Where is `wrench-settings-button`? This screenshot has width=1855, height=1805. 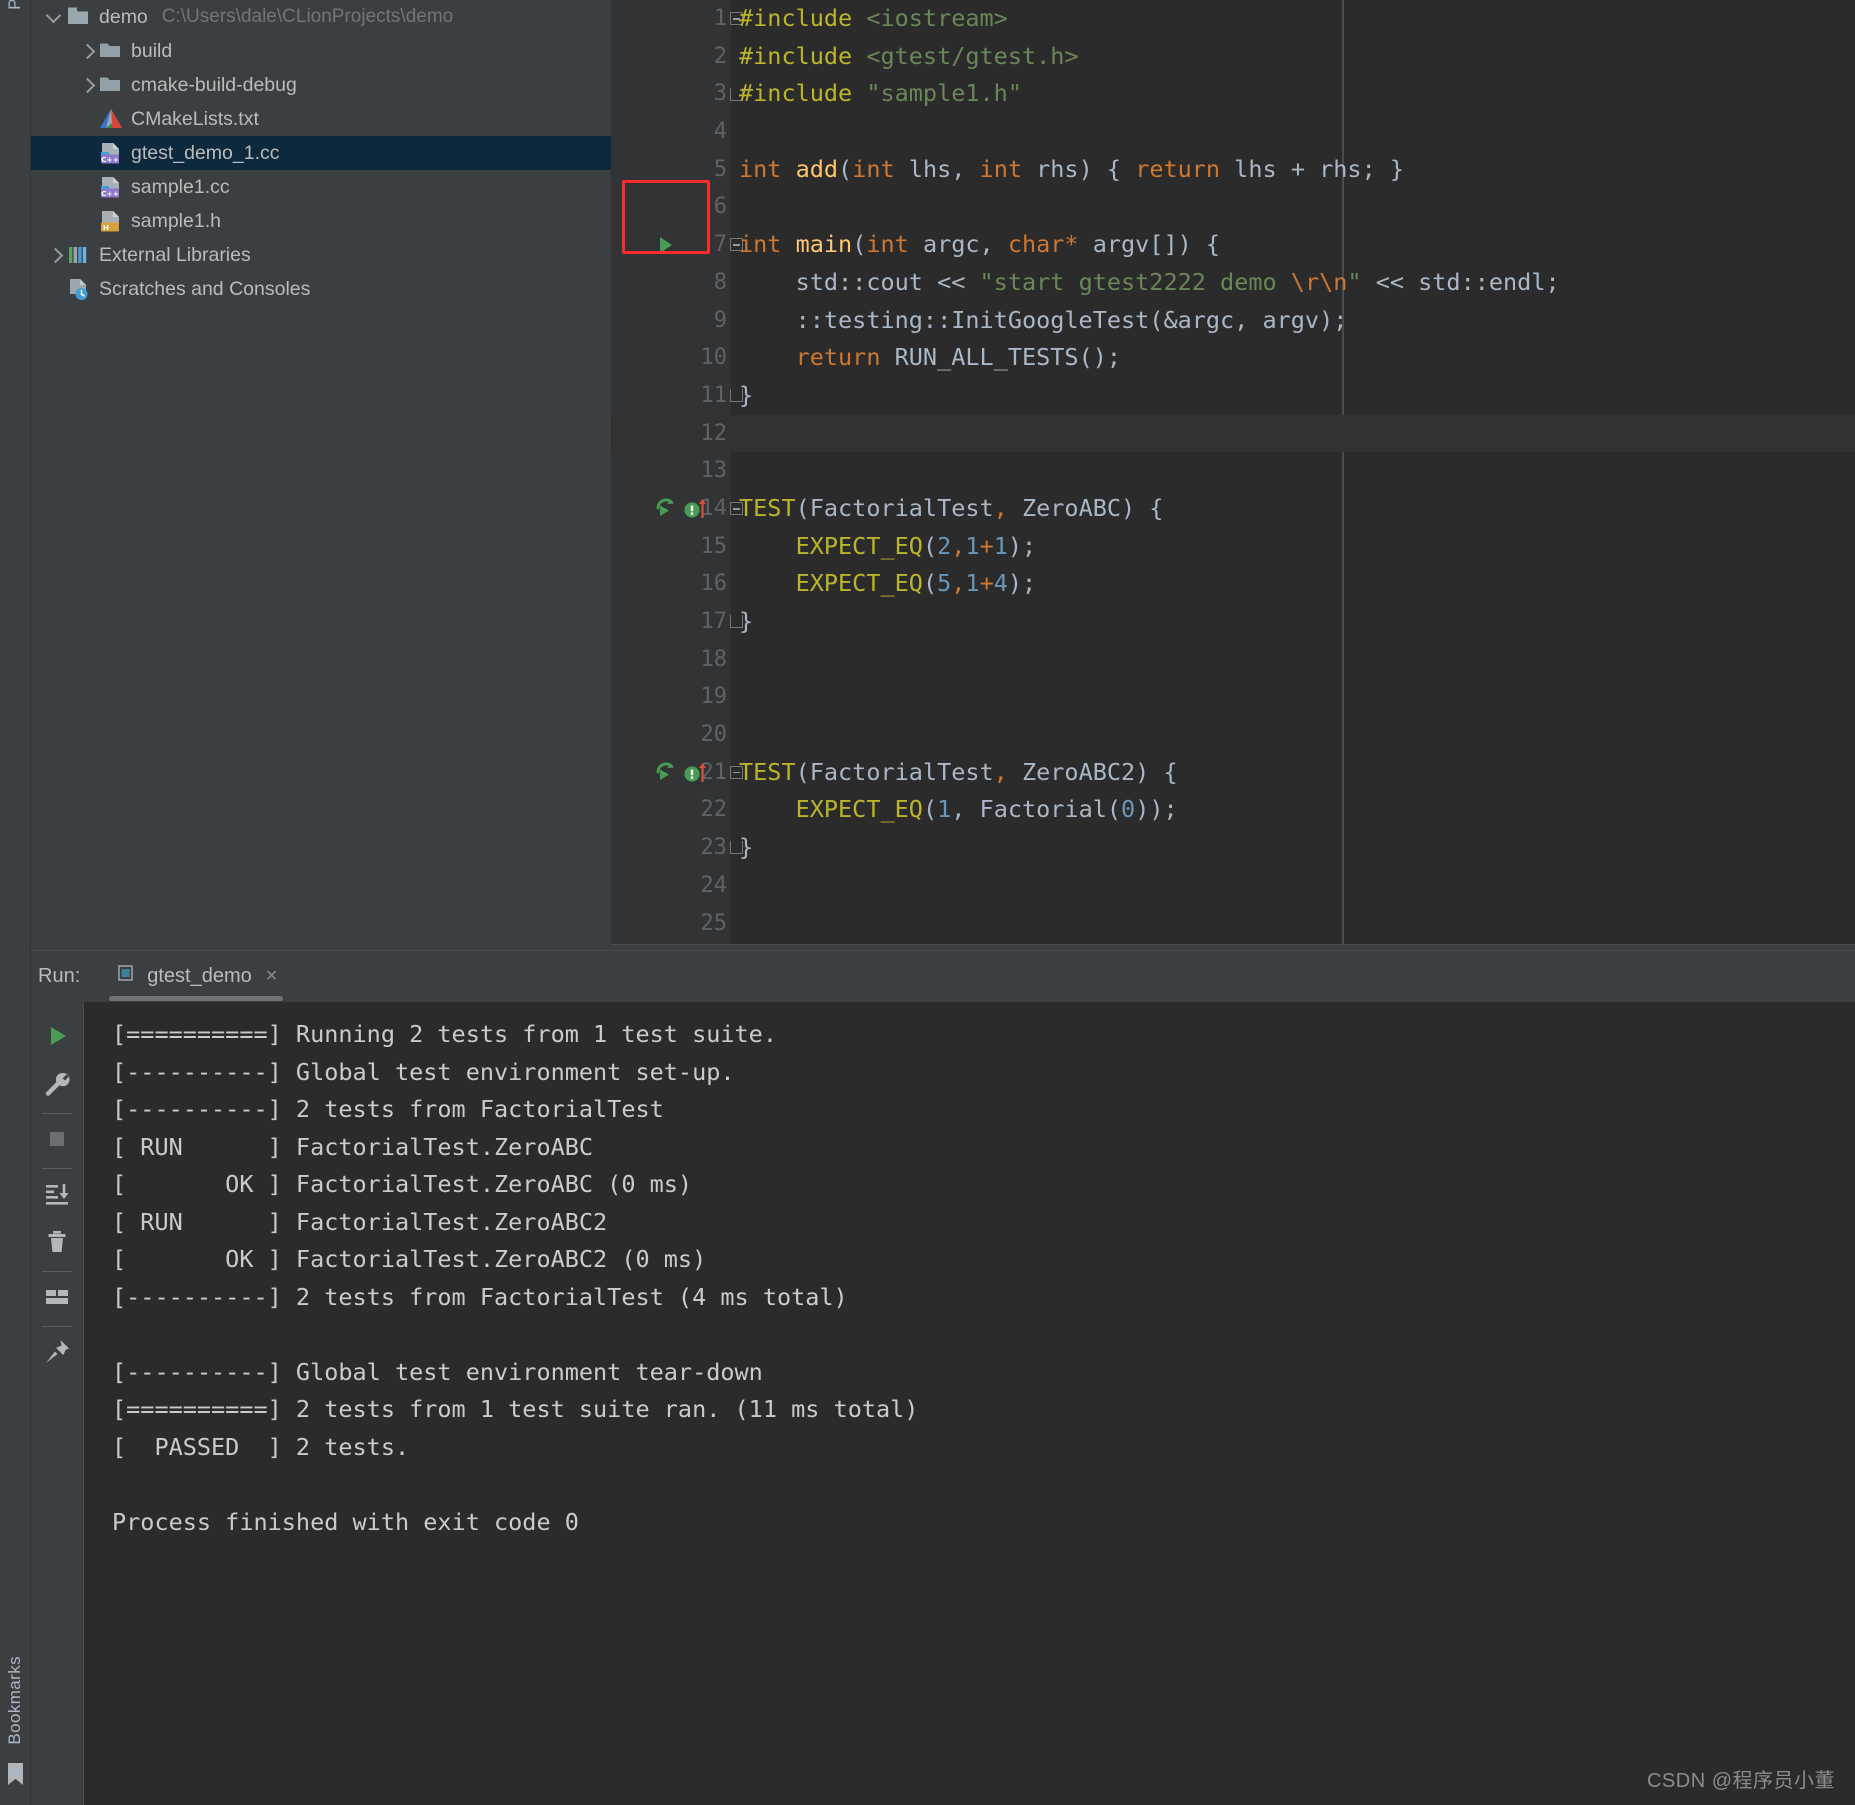 wrench-settings-button is located at coordinates (57, 1086).